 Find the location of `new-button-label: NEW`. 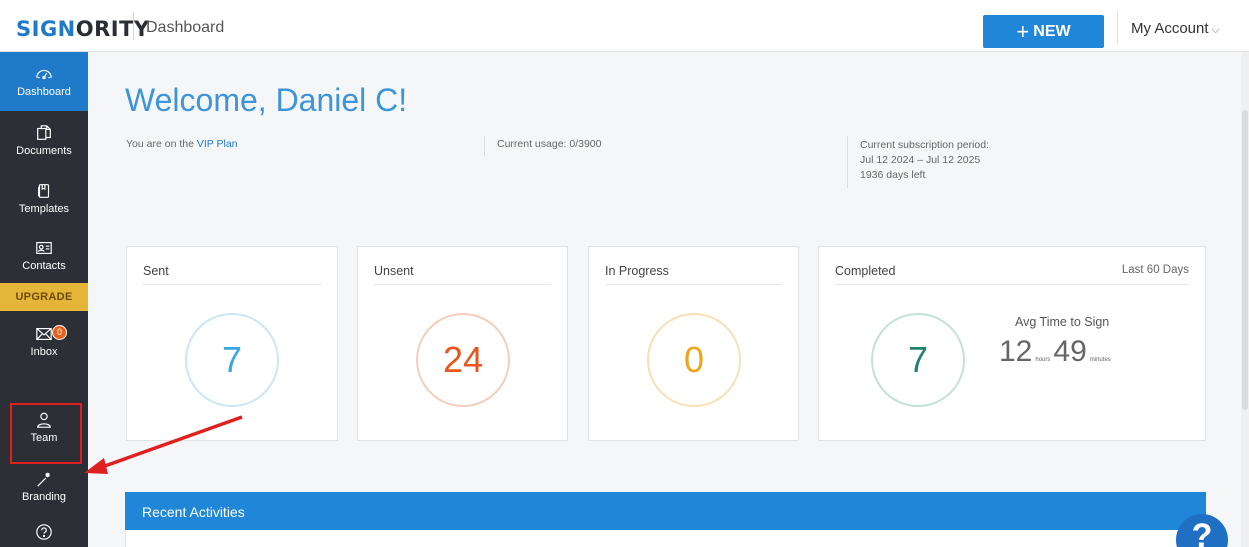

new-button-label: NEW is located at coordinates (1052, 31).